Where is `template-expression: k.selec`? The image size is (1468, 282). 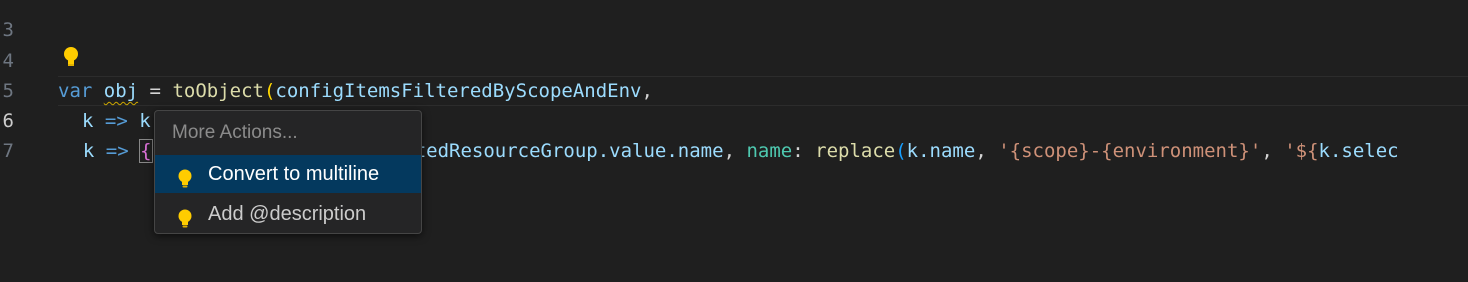
template-expression: k.selec is located at coordinates (1358, 151).